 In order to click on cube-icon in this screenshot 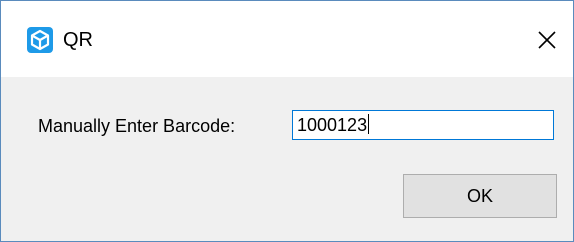, I will do `click(40, 40)`.